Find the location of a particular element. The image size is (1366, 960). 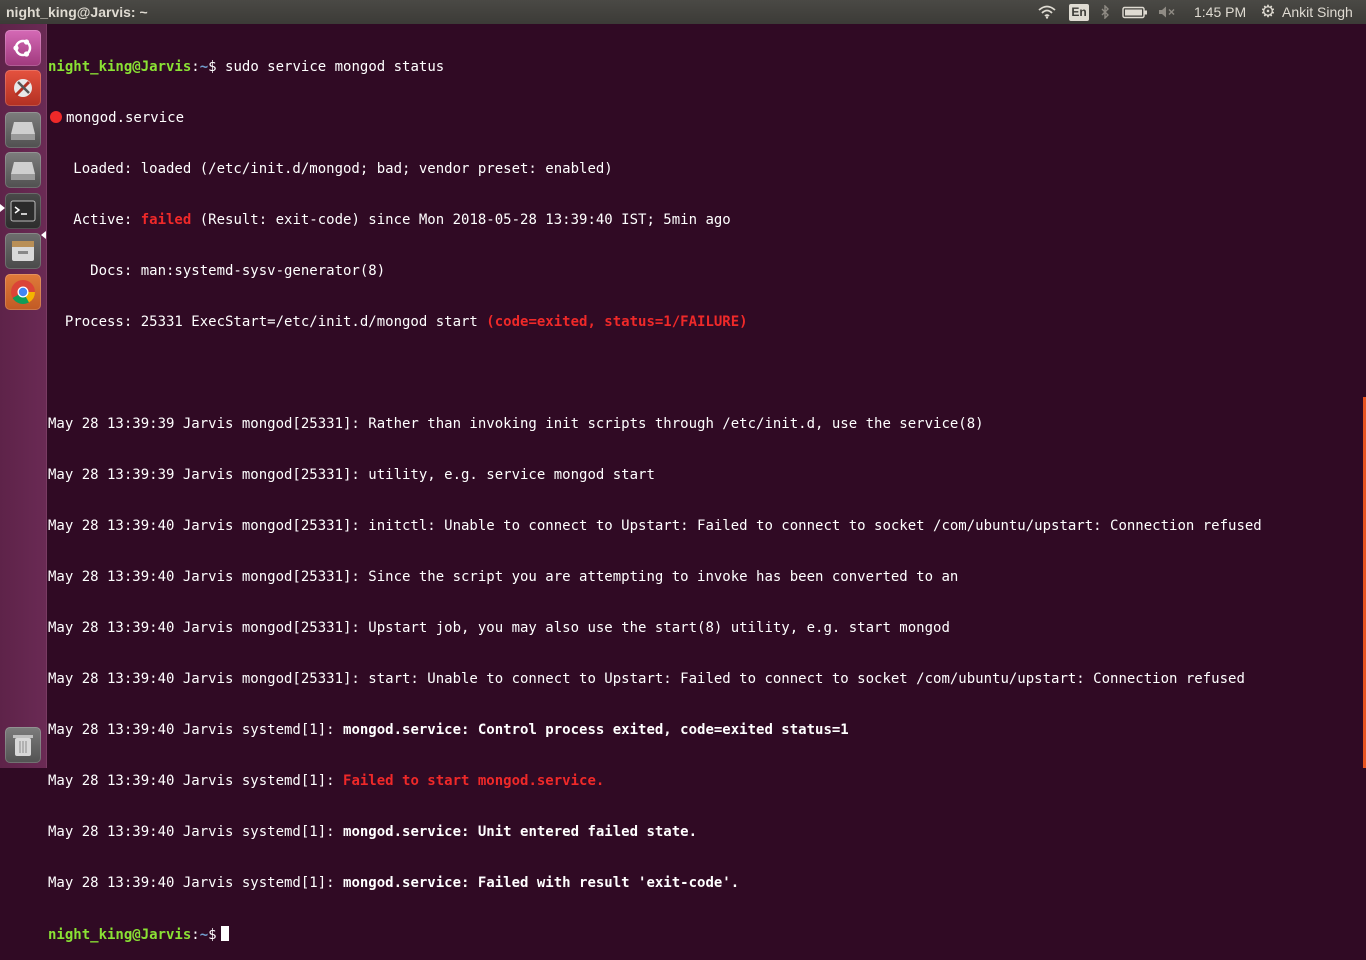

files-icon is located at coordinates (23, 251).